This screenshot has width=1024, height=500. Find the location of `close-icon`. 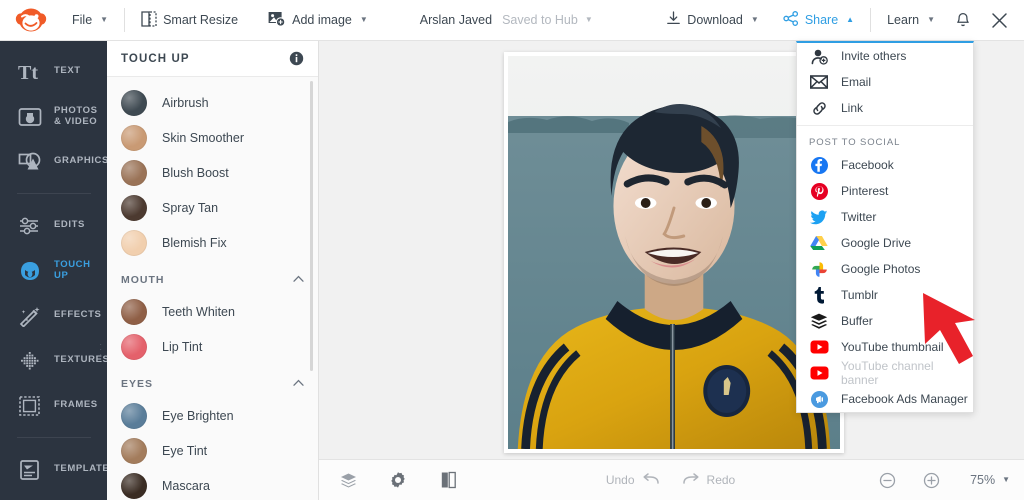

close-icon is located at coordinates (1002, 20).